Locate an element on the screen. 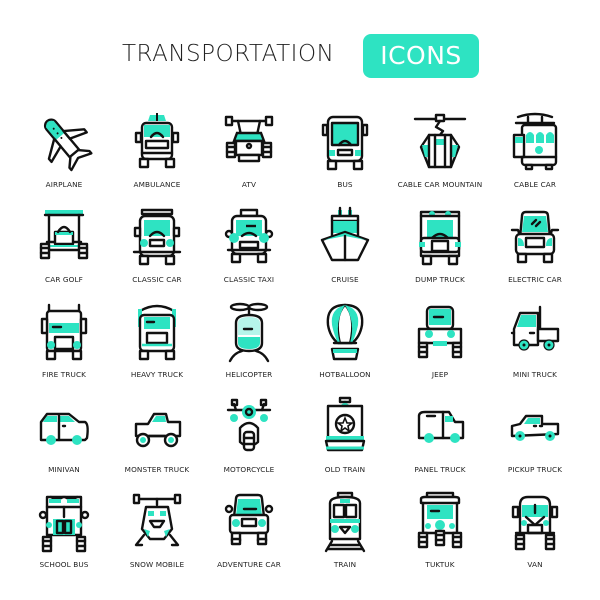 This screenshot has height=600, width=600. icon-tile: CRUISE is located at coordinates (345, 251).